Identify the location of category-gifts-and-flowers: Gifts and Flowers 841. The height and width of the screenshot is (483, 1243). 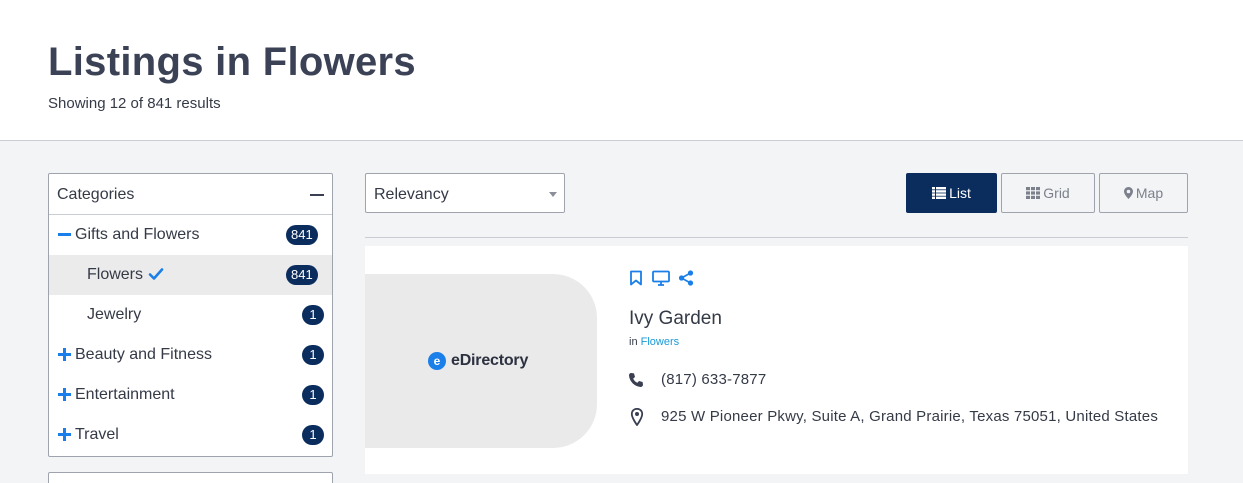
(190, 235).